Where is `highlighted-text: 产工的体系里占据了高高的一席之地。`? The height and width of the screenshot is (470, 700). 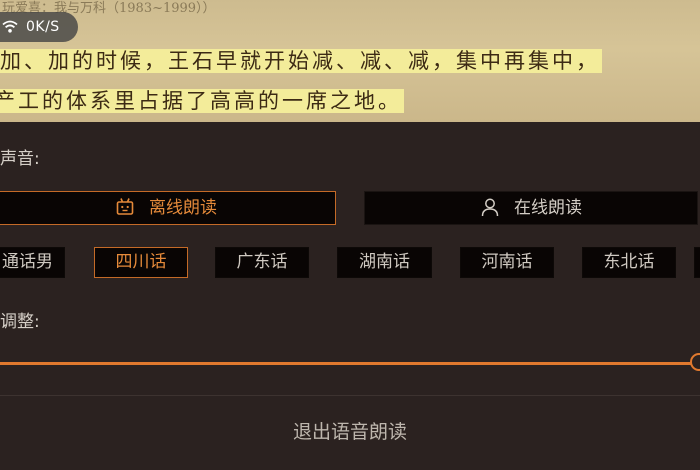 highlighted-text: 产工的体系里占据了高高的一席之地。 is located at coordinates (202, 101).